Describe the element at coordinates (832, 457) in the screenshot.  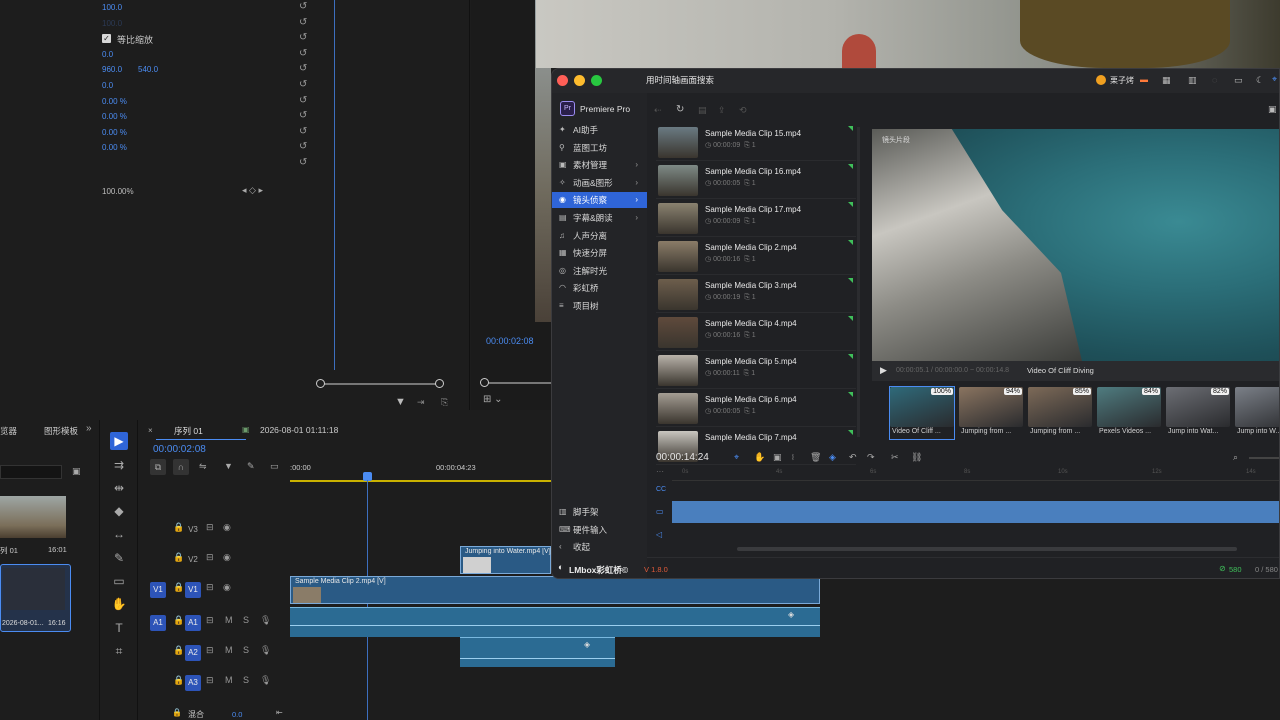
I see `marker-icon: ◈` at that location.